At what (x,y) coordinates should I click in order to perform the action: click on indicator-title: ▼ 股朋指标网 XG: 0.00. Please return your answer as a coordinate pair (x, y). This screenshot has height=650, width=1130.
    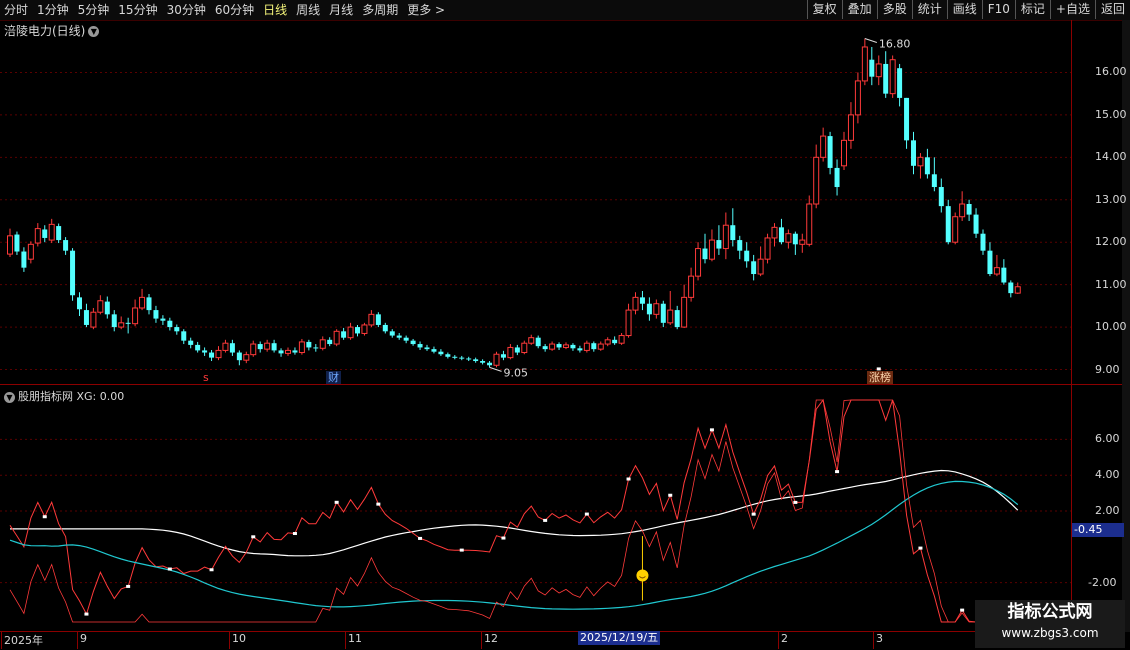
    Looking at the image, I should click on (64, 396).